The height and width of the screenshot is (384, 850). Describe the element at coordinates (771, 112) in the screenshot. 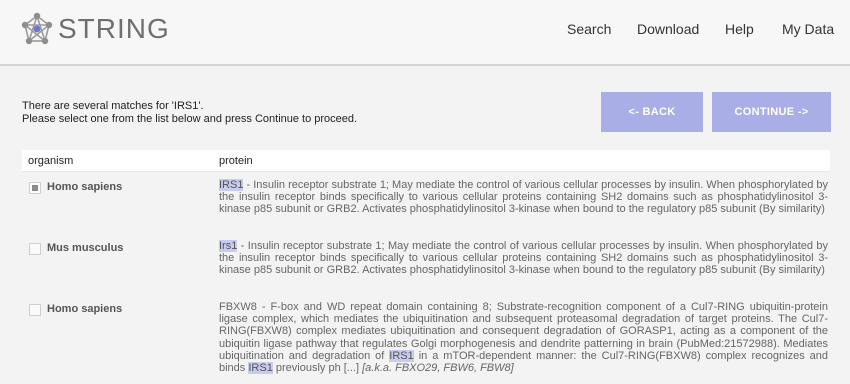

I see `continue-button: CONTINUE ->` at that location.